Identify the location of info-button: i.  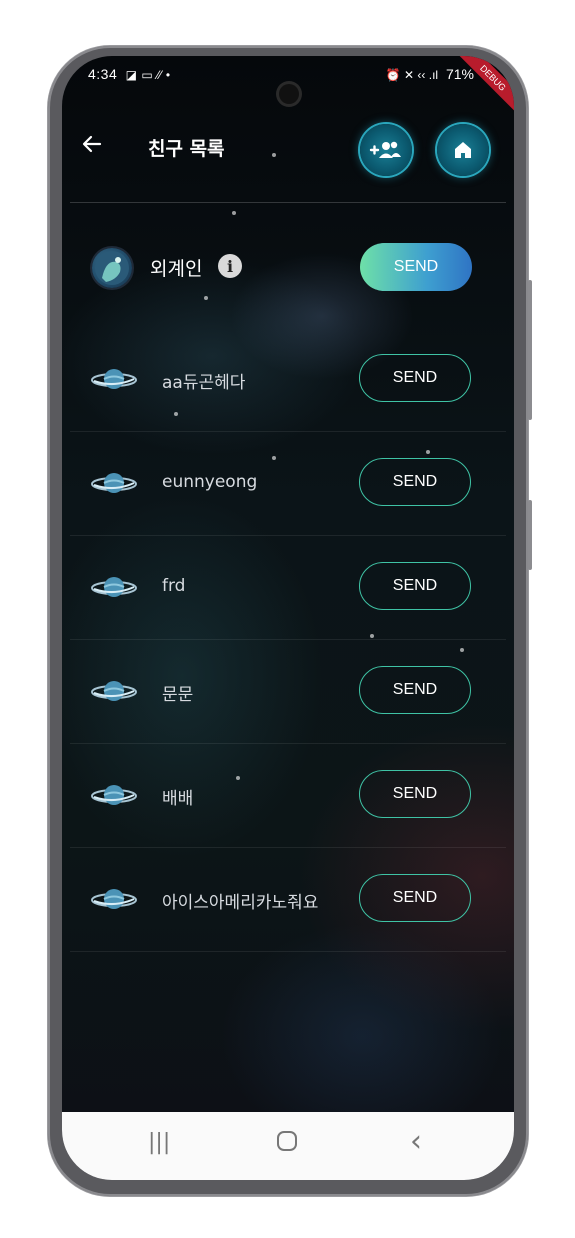
(230, 266).